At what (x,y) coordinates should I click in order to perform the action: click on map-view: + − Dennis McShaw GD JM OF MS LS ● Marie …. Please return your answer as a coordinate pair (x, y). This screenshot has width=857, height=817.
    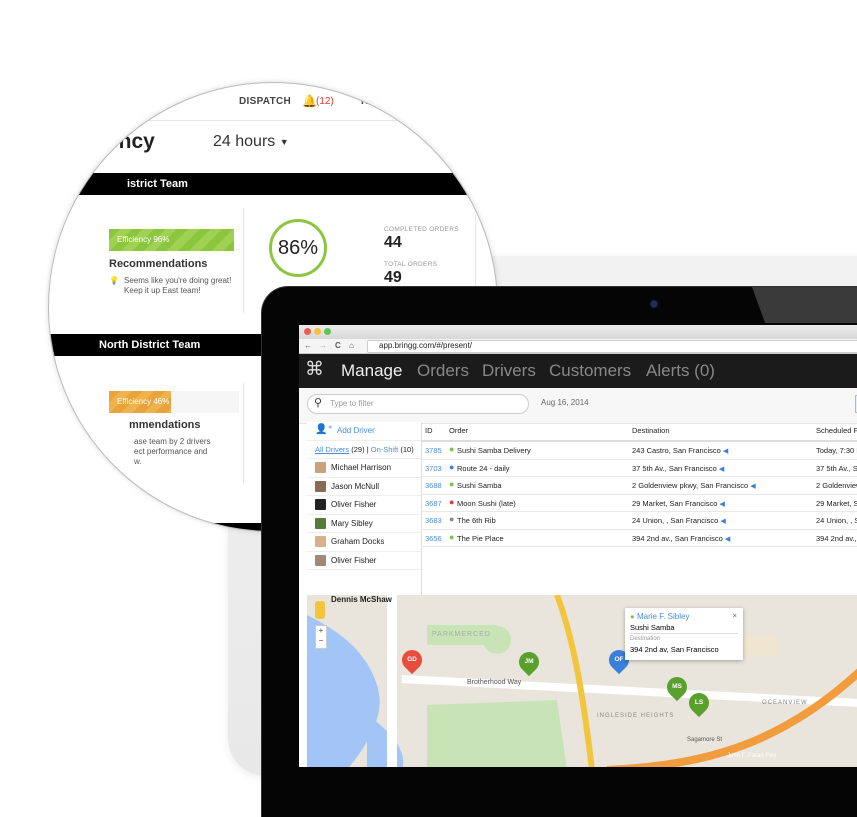
    Looking at the image, I should click on (582, 681).